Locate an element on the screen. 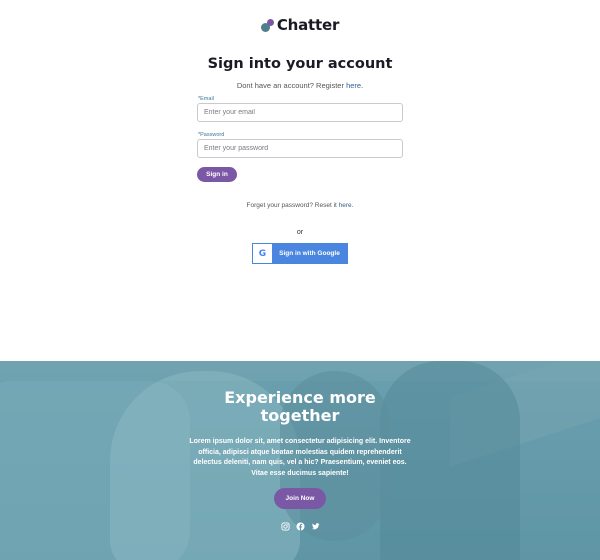 Image resolution: width=600 pixels, height=560 pixels. page-title: Sign into your account is located at coordinates (300, 64).